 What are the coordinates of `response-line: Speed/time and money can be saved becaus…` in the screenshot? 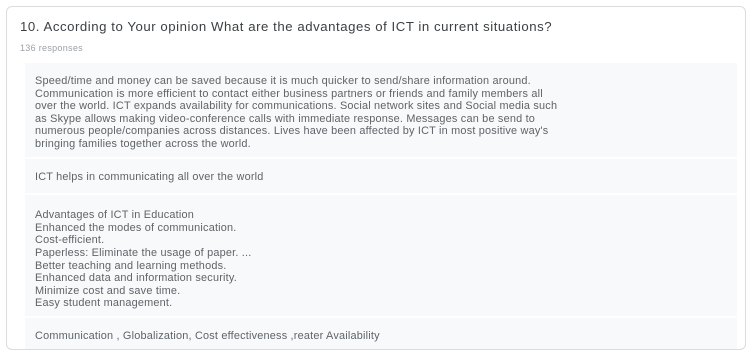 It's located at (283, 81).